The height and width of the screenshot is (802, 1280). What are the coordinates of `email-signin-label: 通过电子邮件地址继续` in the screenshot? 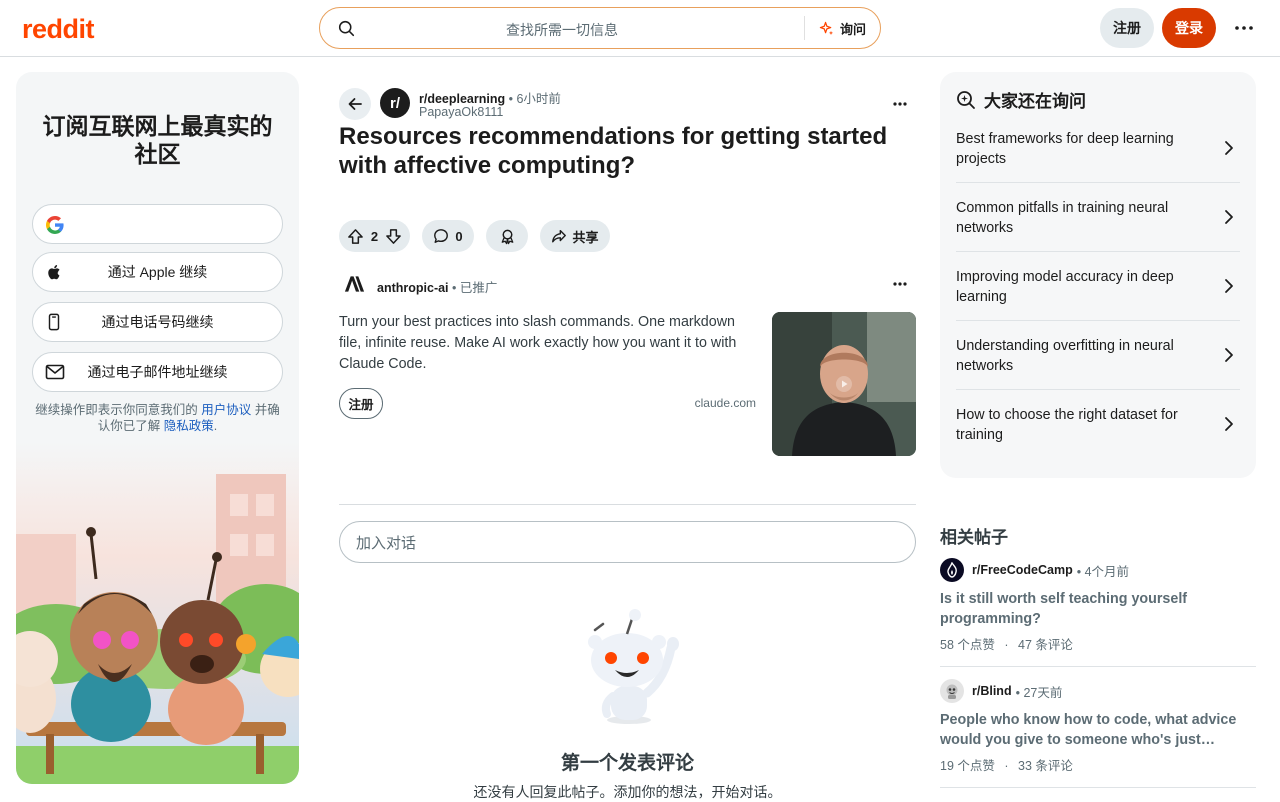 It's located at (157, 372).